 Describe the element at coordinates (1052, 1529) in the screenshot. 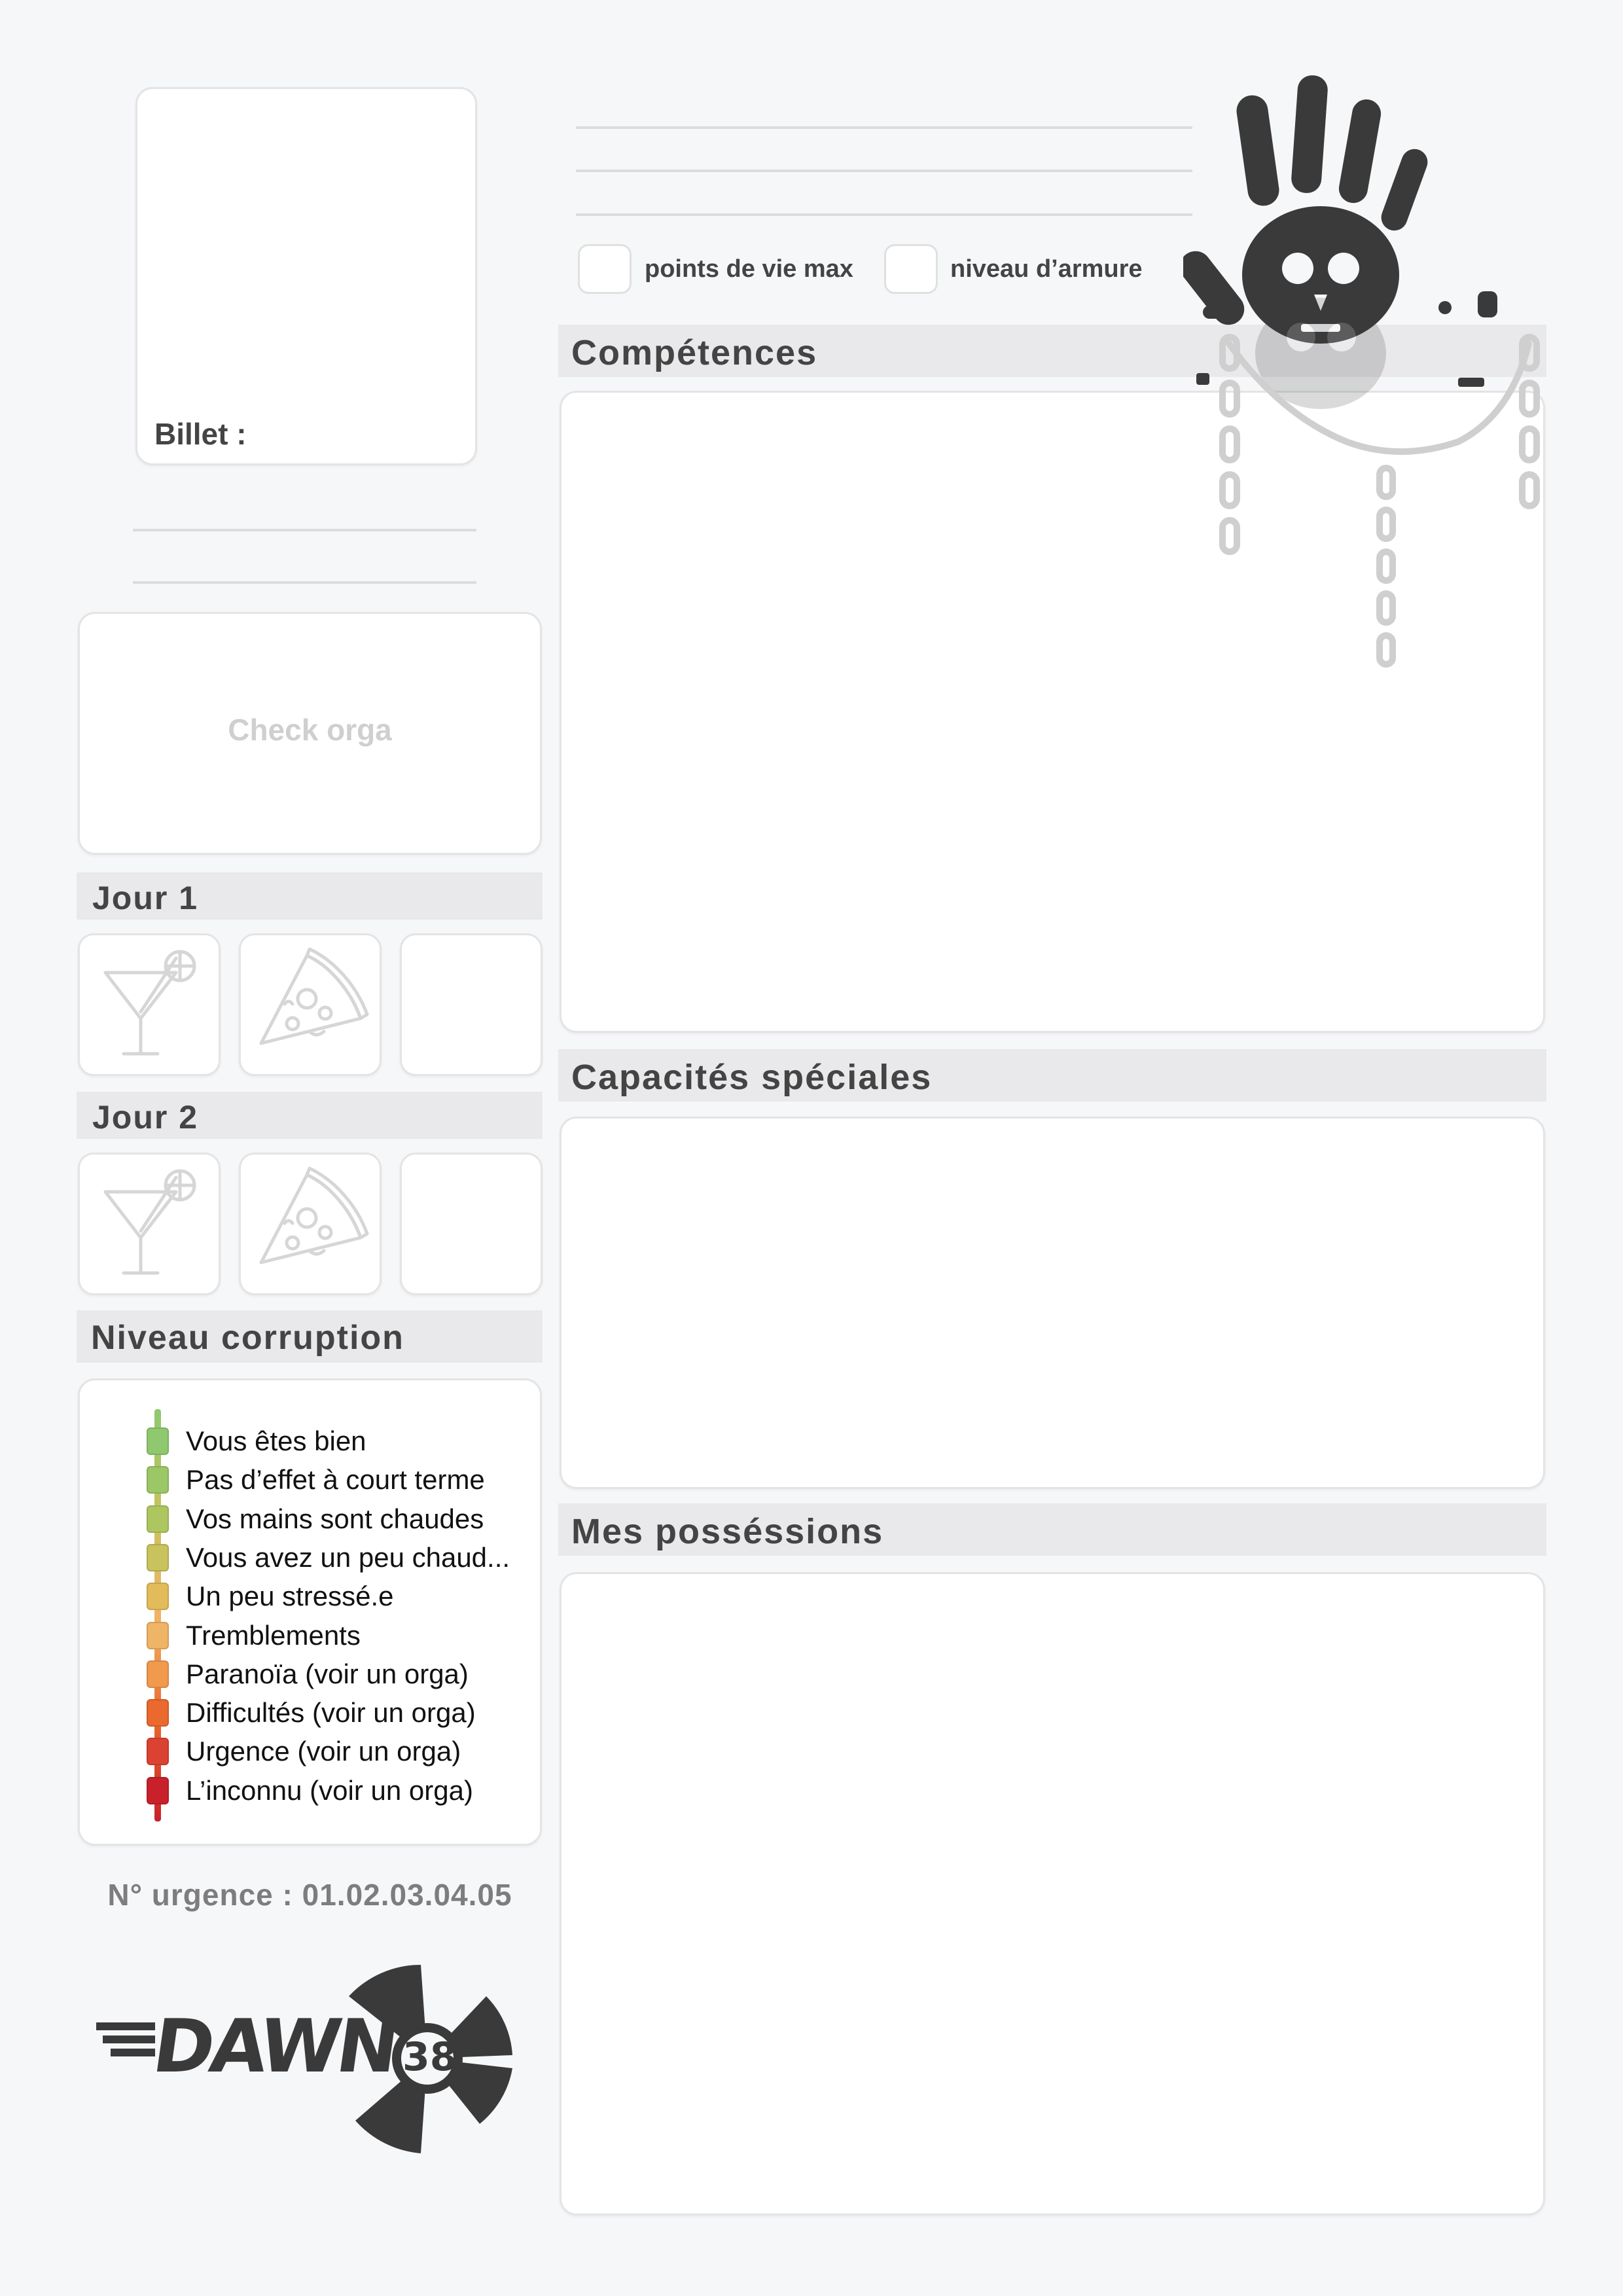

I see `possessions-header: Mes posséssions` at that location.